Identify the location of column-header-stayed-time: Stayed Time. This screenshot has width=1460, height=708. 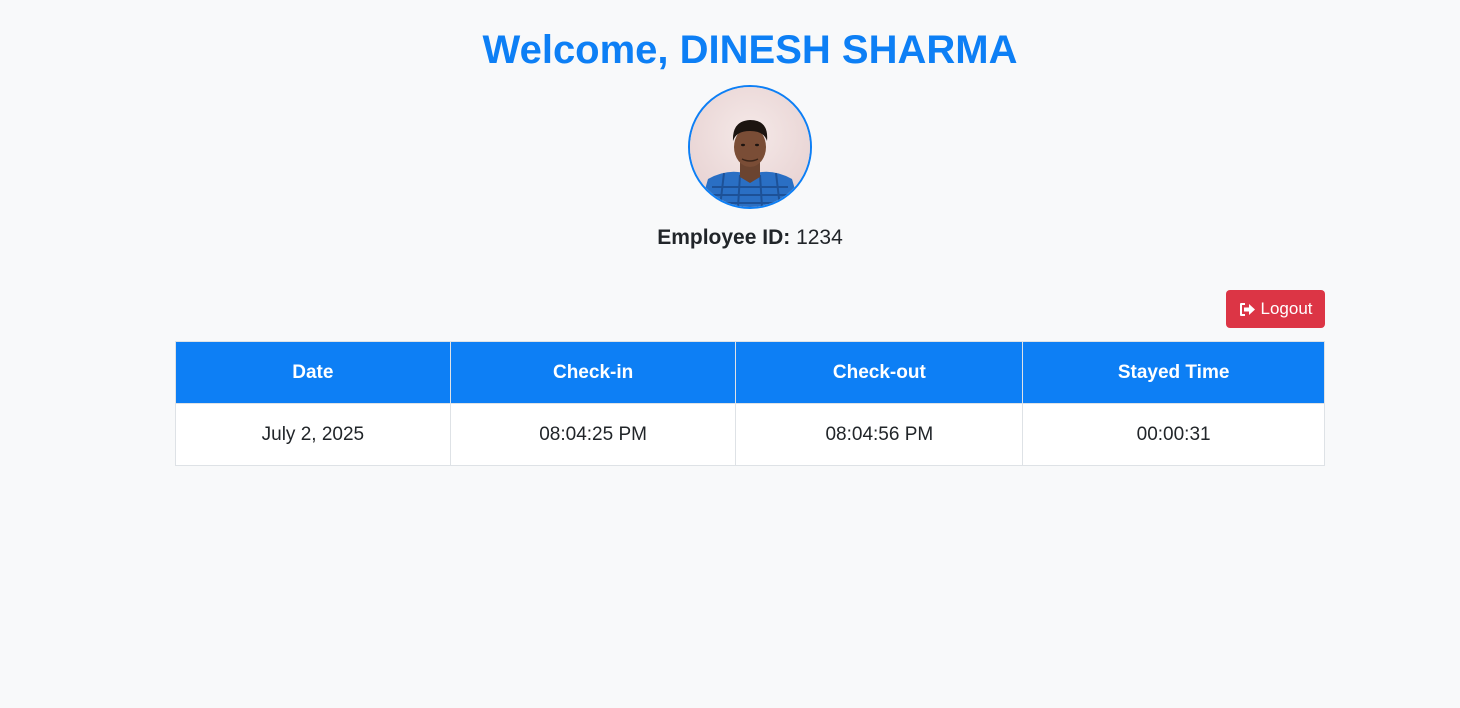
(1173, 372).